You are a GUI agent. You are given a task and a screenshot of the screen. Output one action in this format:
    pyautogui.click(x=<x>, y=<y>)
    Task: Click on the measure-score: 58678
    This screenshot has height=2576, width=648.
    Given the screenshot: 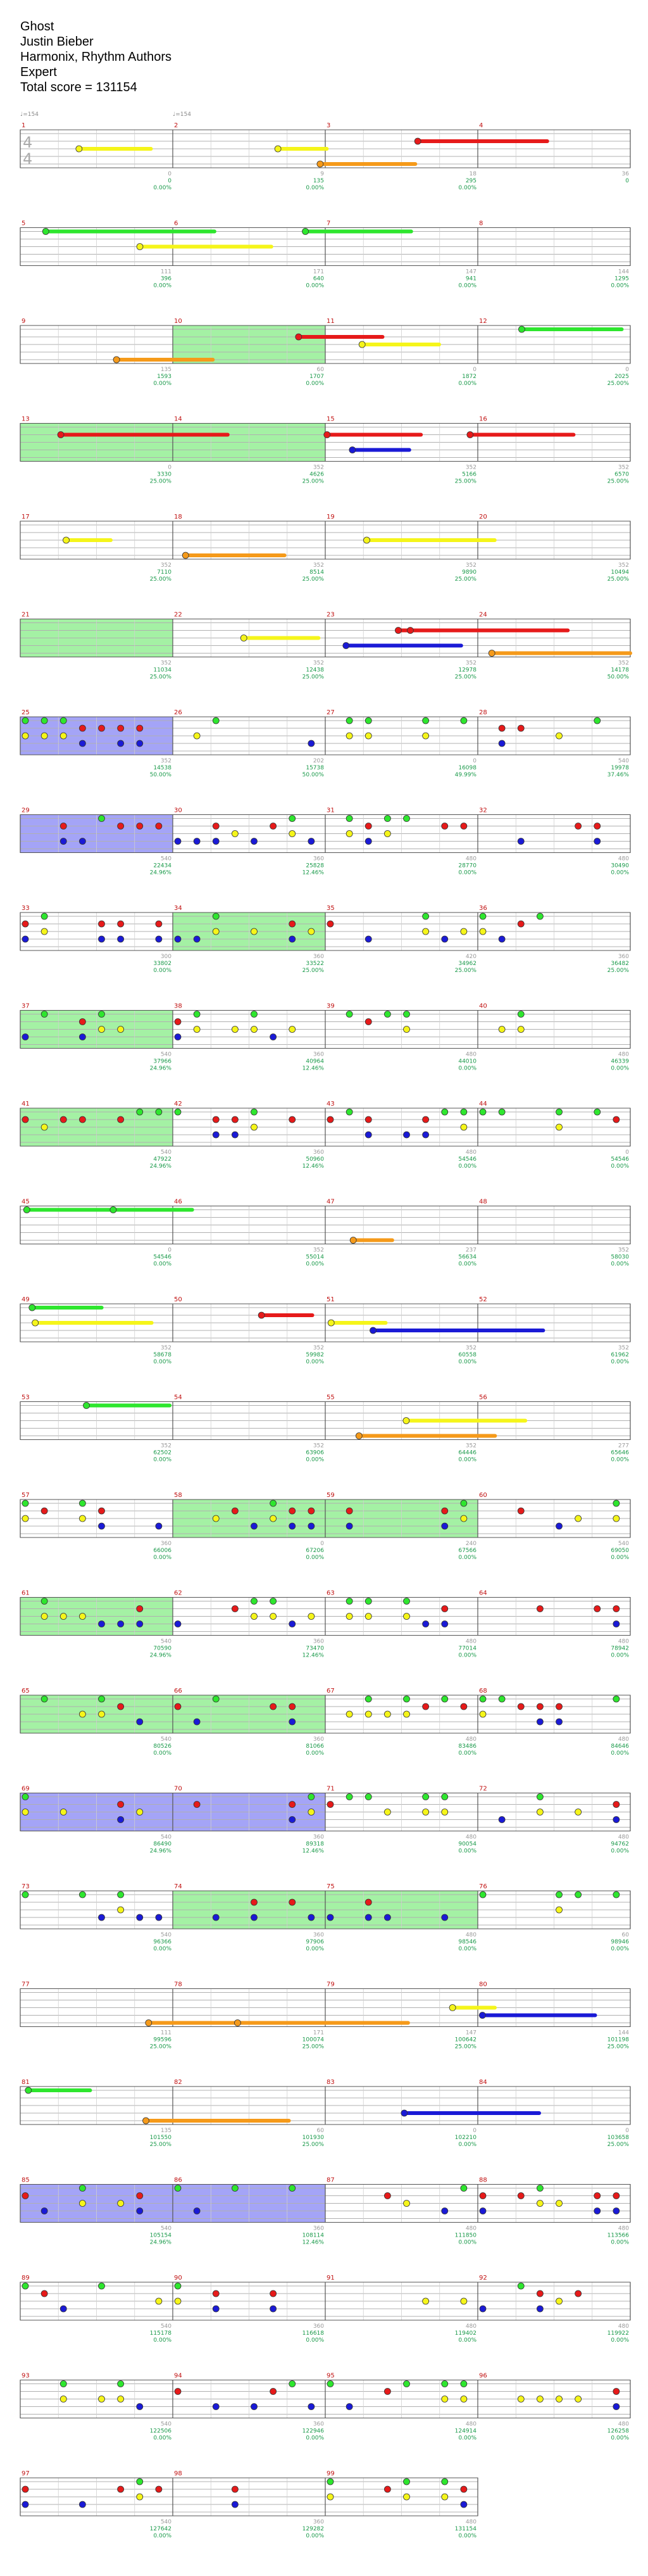 What is the action you would take?
    pyautogui.click(x=162, y=1355)
    